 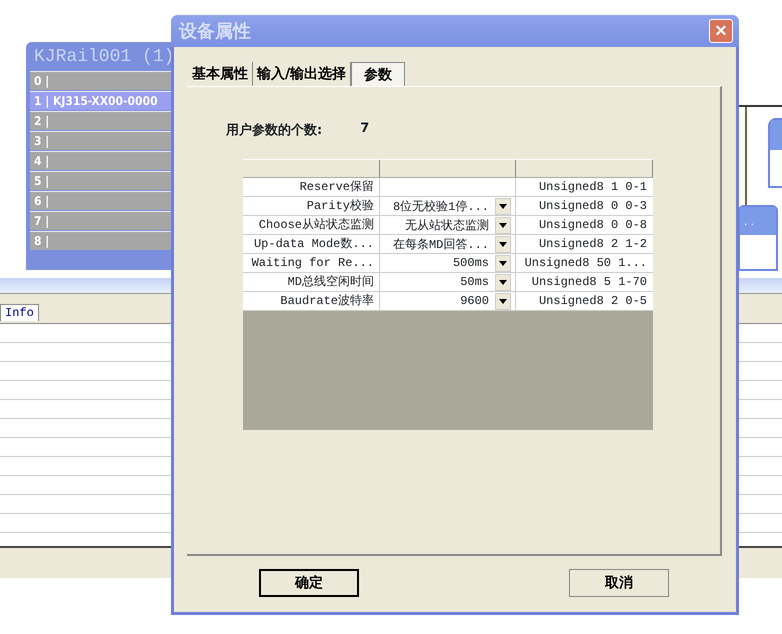 I want to click on parameter-type: Unsigned8 1 0-1, so click(x=593, y=187).